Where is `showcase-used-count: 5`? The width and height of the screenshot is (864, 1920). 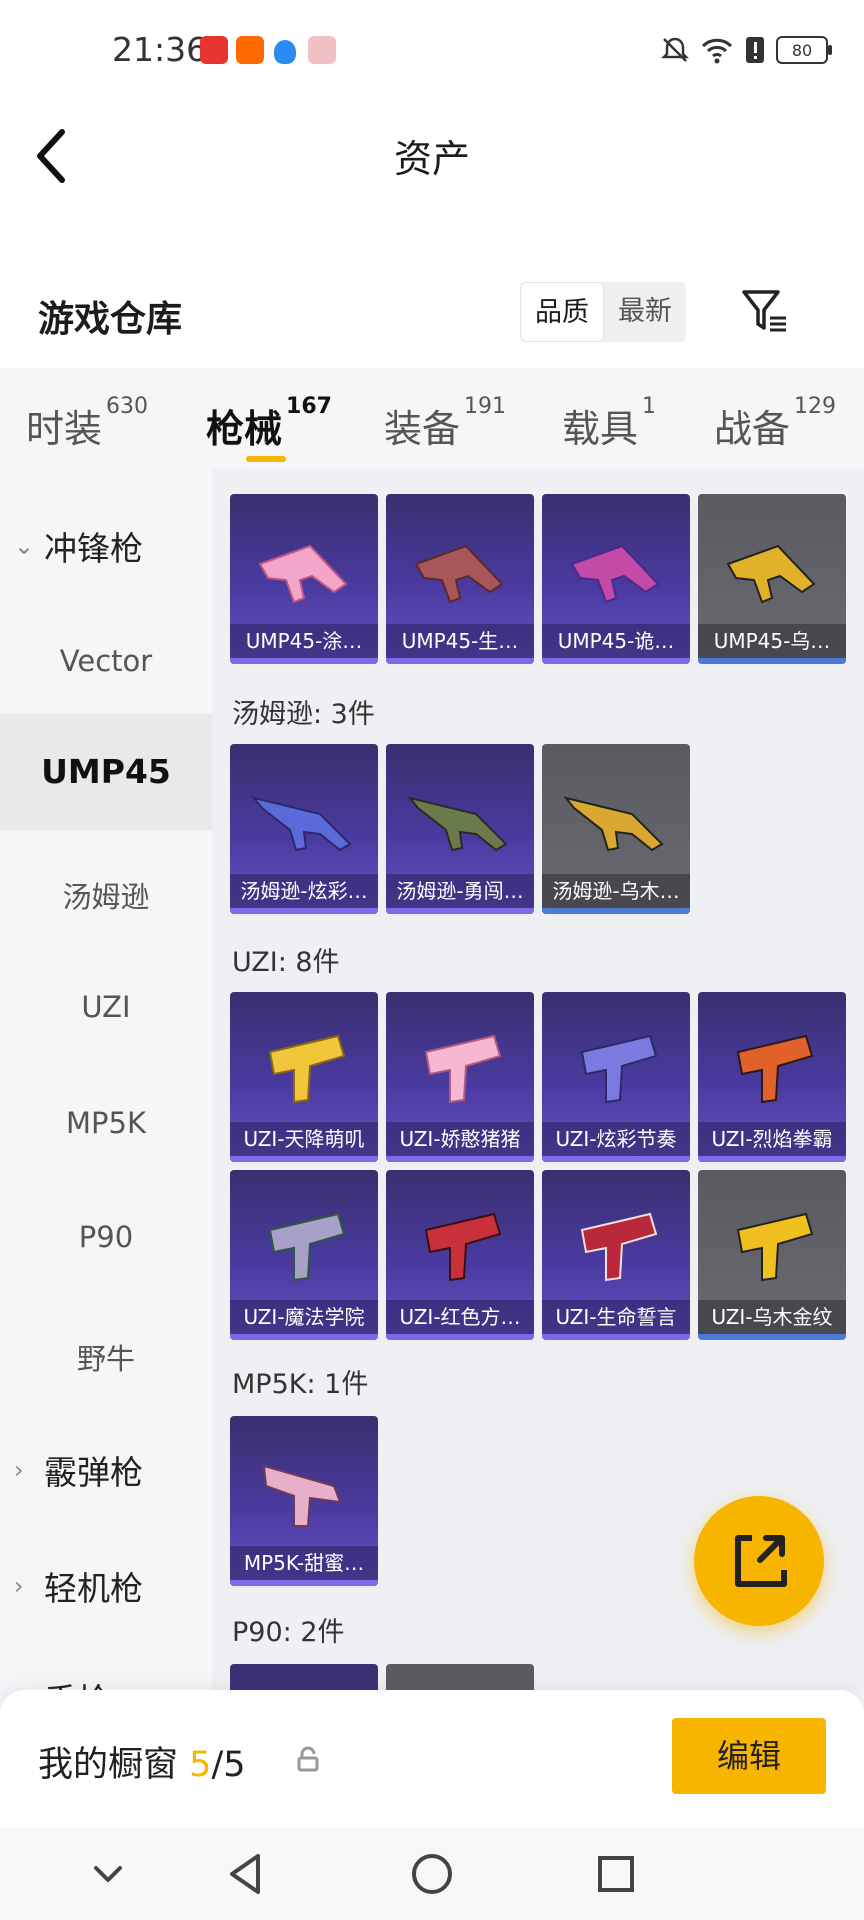
showcase-used-count: 5 is located at coordinates (200, 1765).